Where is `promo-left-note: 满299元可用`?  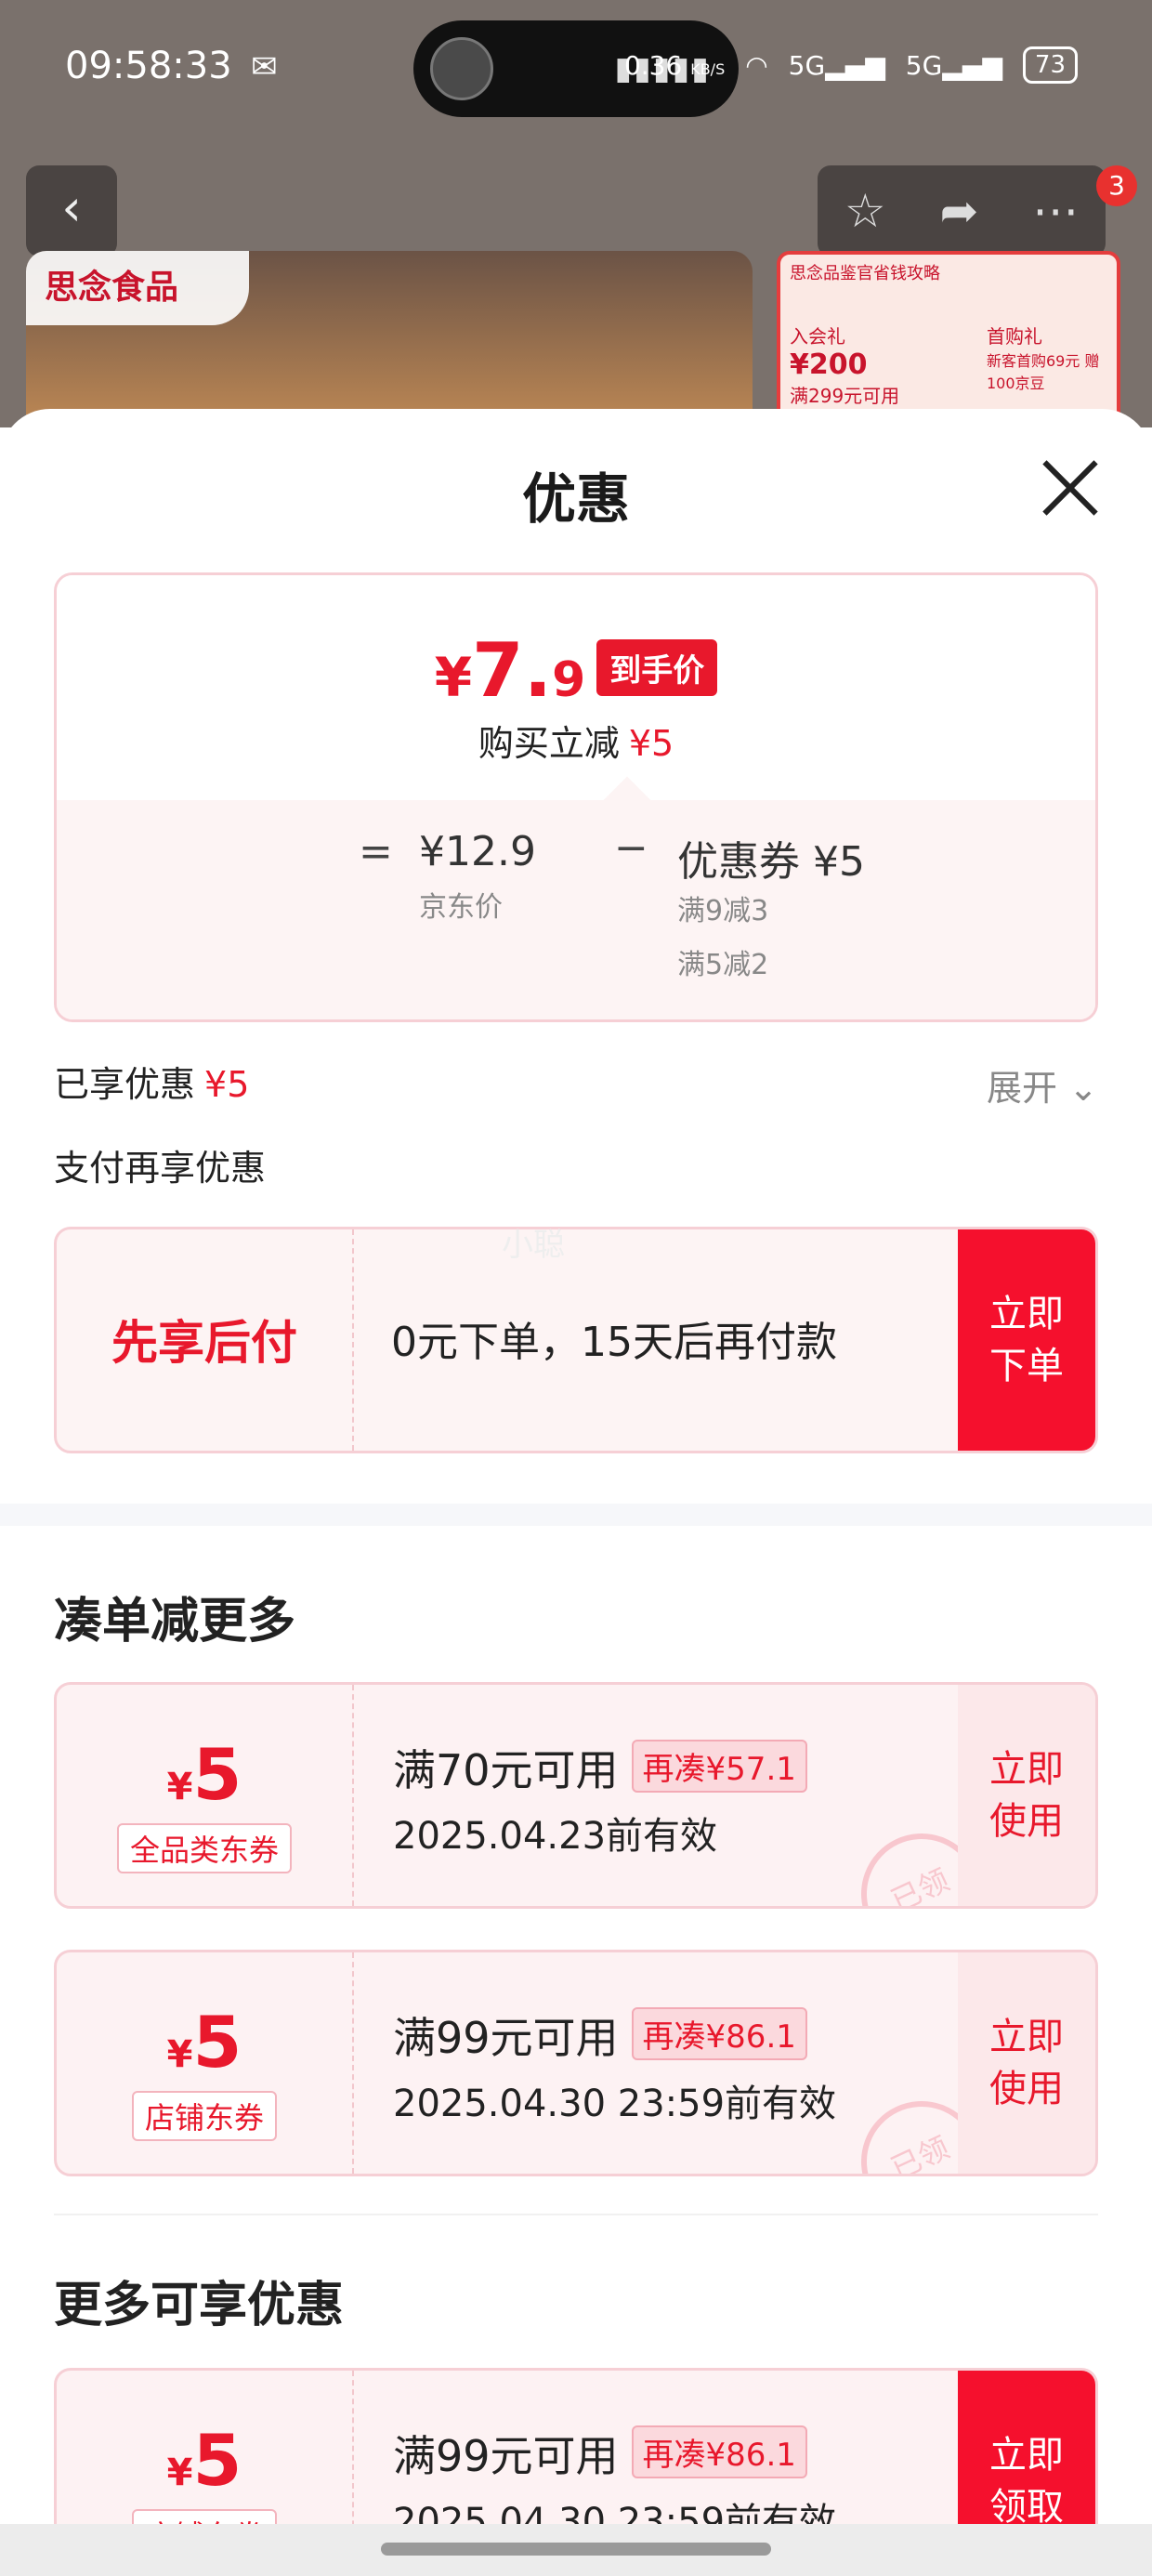
promo-left-note: 满299元可用 is located at coordinates (845, 396).